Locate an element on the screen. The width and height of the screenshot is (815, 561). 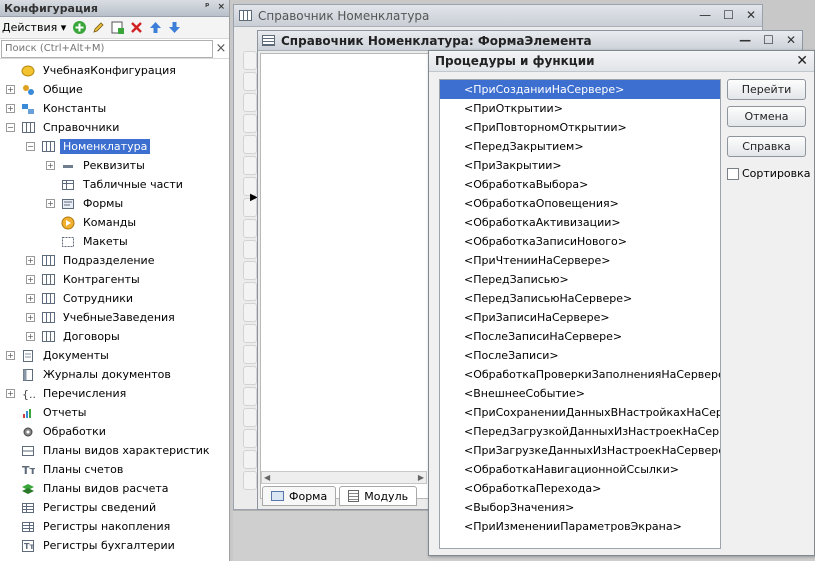
procedure-list-item: <ПриСохраненииДанныхВНастройкахНаСерве is located at coordinates (580, 412).